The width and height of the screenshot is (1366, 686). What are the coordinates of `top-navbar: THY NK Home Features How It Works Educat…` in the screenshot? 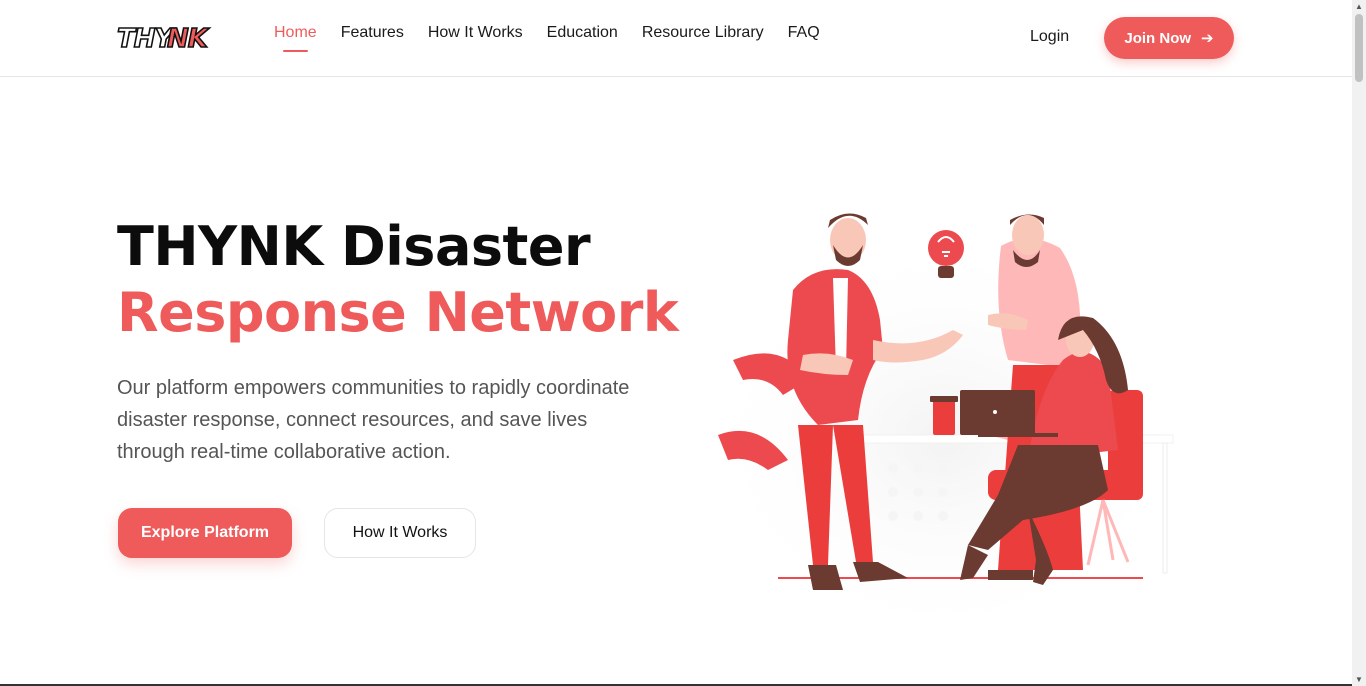 It's located at (676, 38).